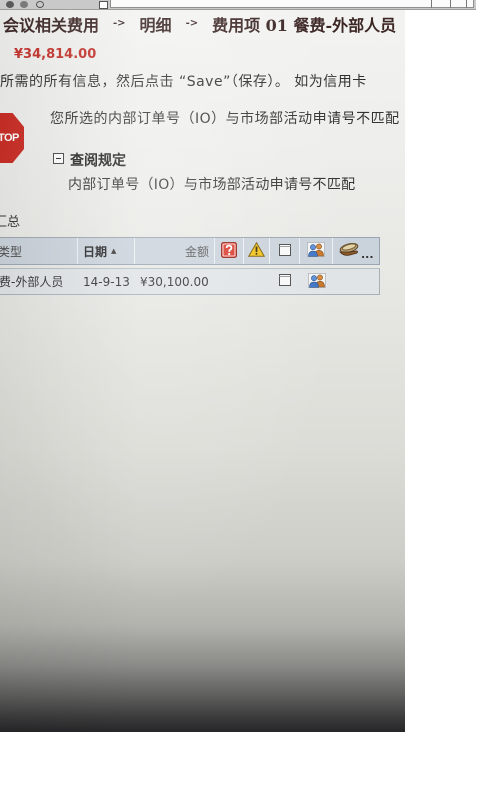 The width and height of the screenshot is (489, 798). I want to click on column-header-alerts, so click(257, 251).